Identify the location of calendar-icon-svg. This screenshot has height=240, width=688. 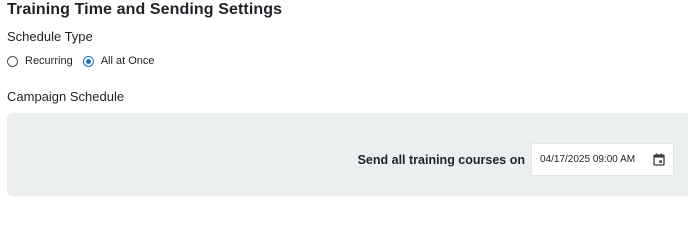
(659, 159).